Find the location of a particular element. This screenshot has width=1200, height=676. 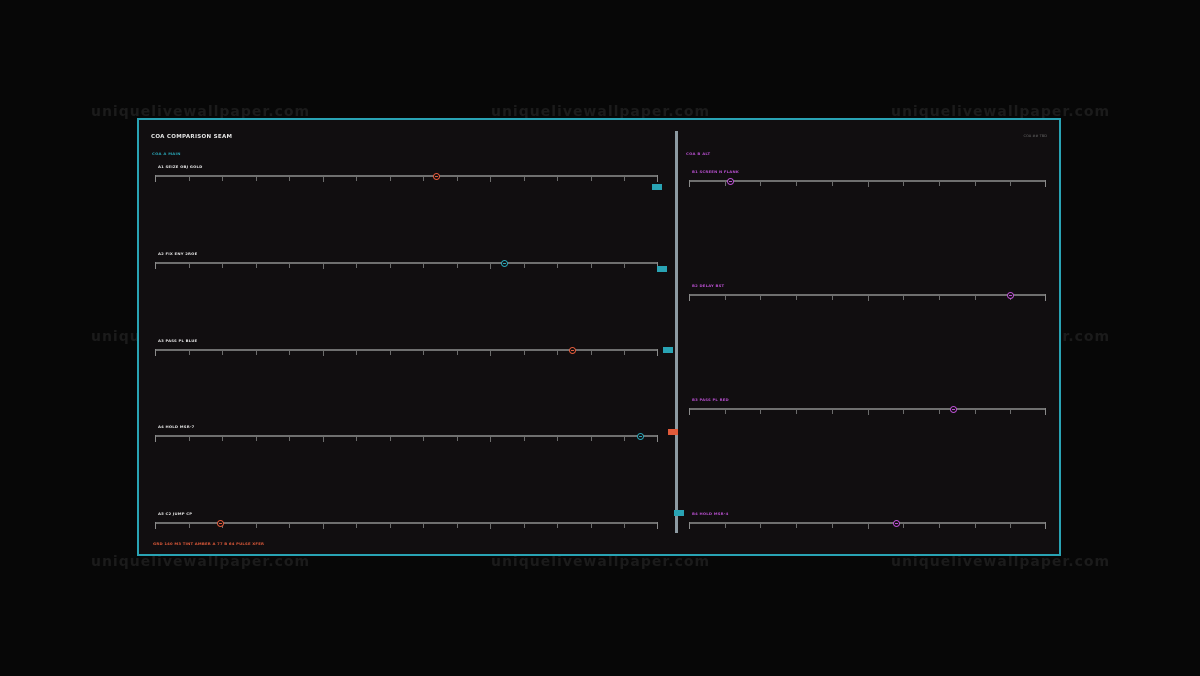

track-label: B2 DELAY BST is located at coordinates (708, 285).